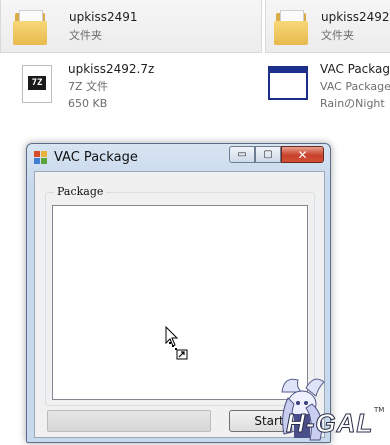 The height and width of the screenshot is (445, 390). Describe the element at coordinates (131, 86) in the screenshot. I see `file-tile-upkiss2492-7z: 7Z upkiss2492.7z 7Z 文件 650 KB` at that location.